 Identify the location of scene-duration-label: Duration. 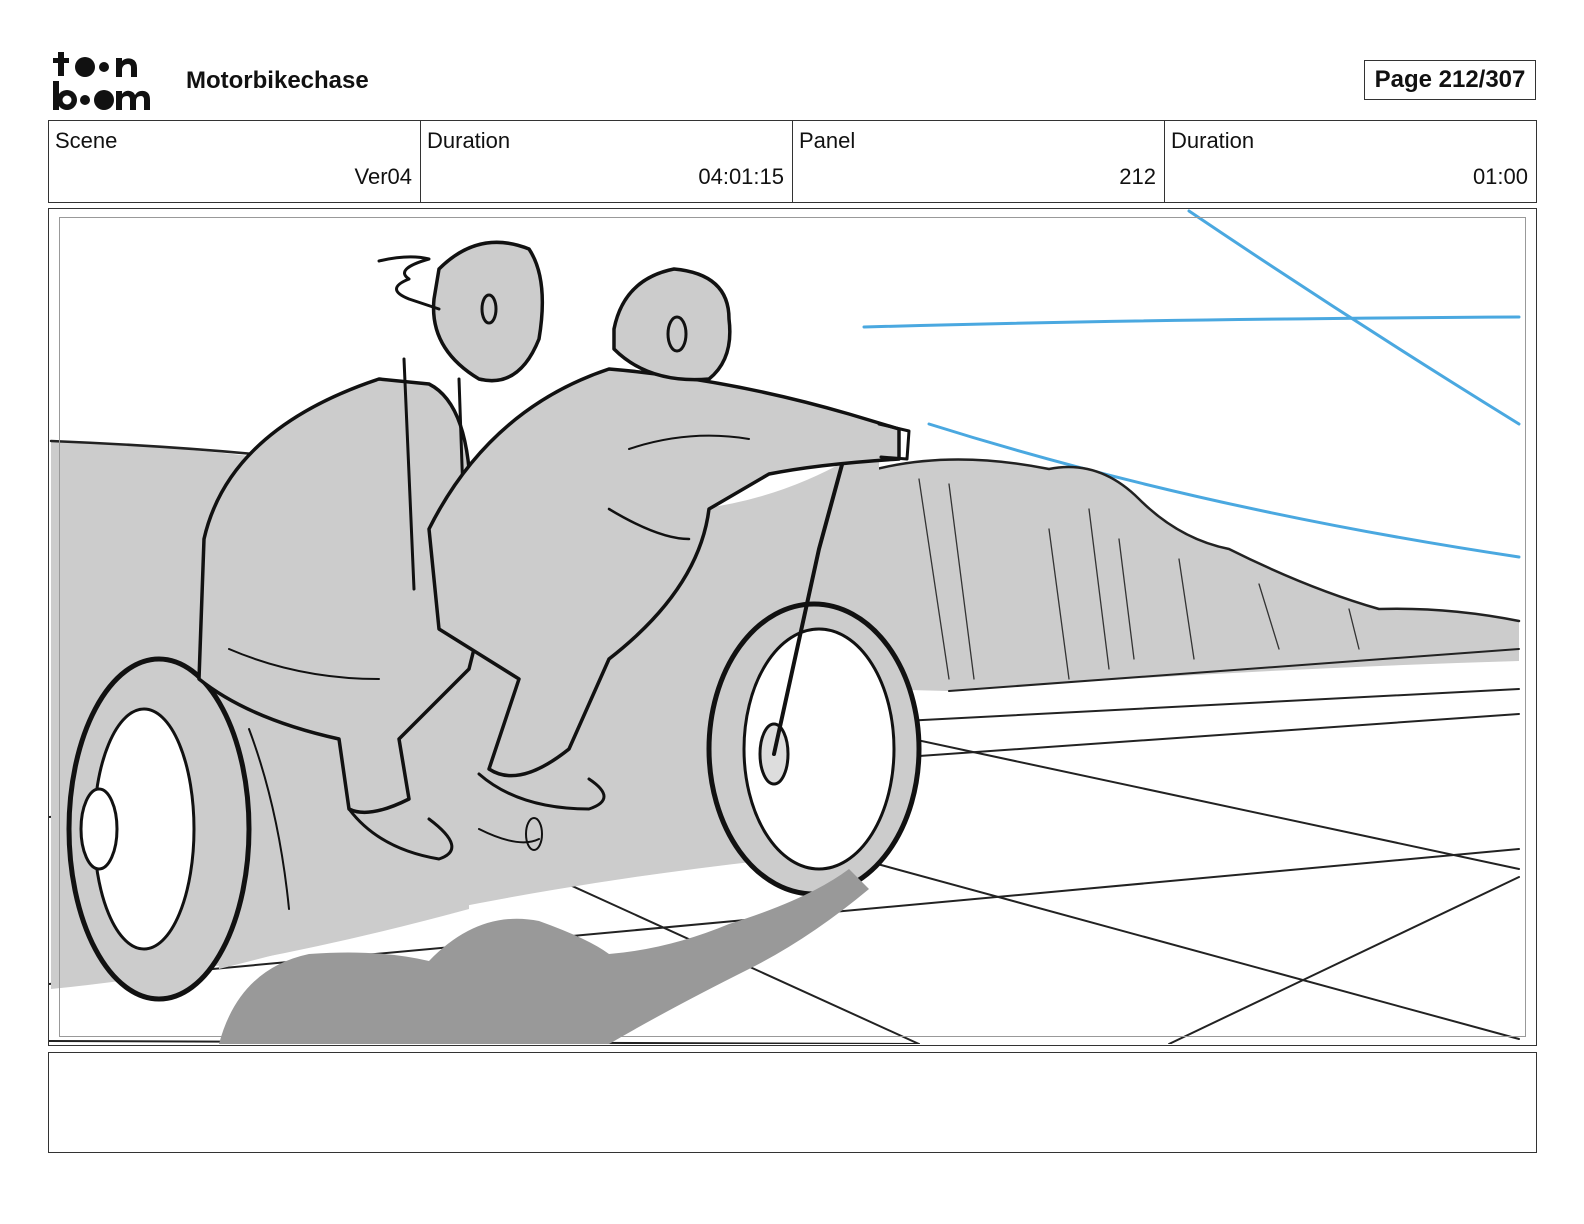
(469, 140).